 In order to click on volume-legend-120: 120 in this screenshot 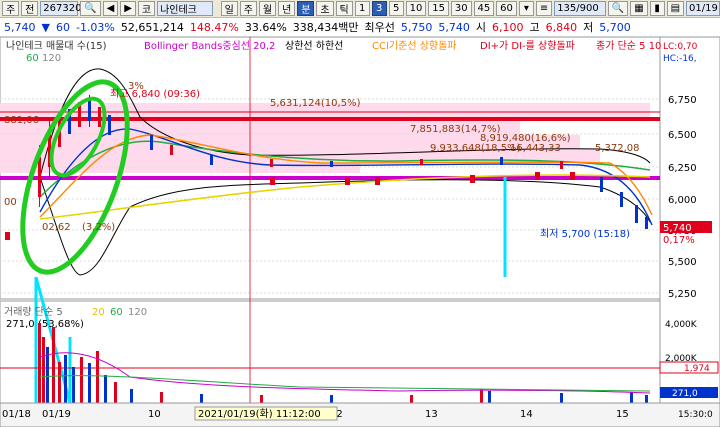, I will do `click(137, 312)`.